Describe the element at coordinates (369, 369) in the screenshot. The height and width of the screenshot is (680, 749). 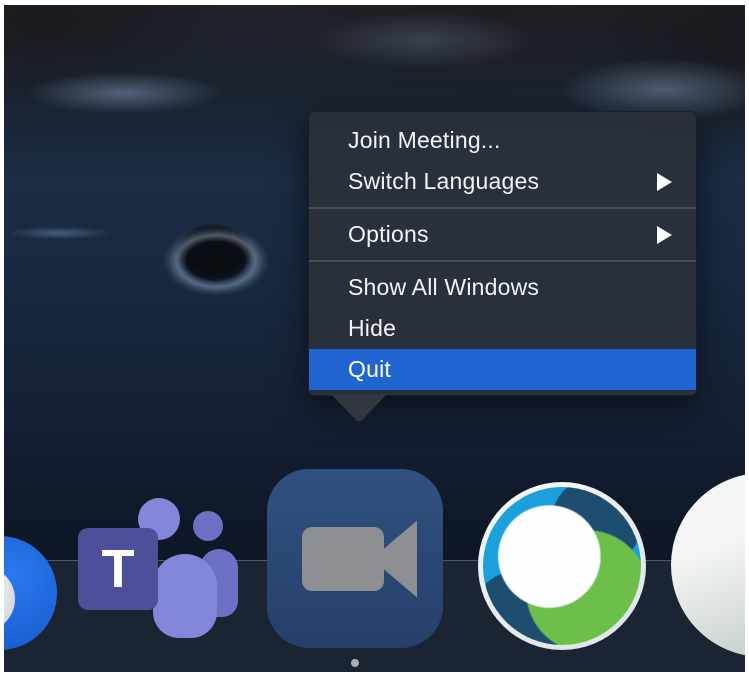
I see `menu-item-label: Quit` at that location.